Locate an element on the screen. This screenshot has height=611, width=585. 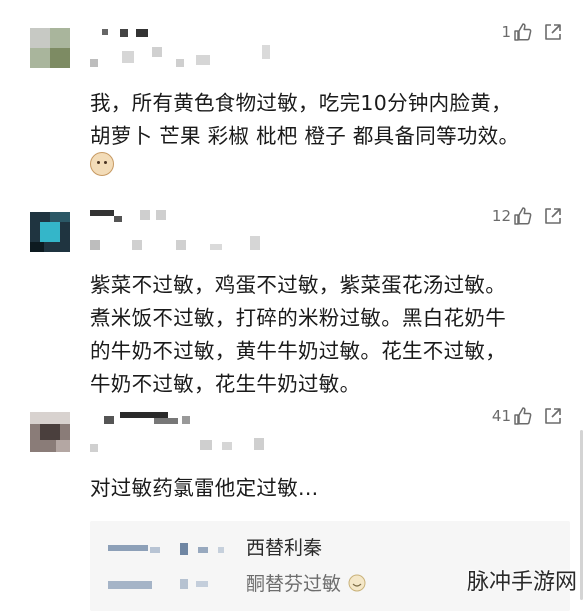
reply-text-content: 酮替芬过敏 is located at coordinates (294, 584).